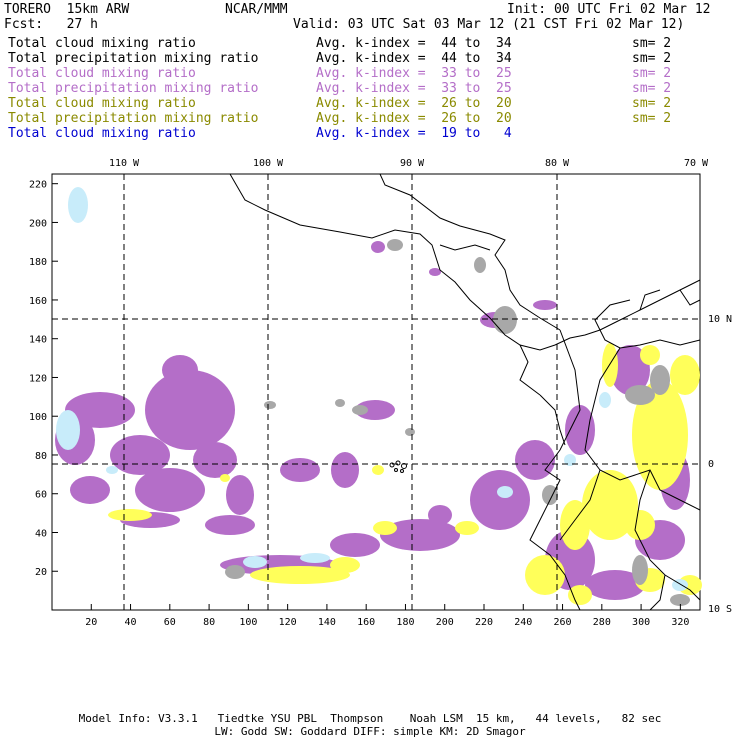 Image resolution: width=740 pixels, height=740 pixels. Describe the element at coordinates (680, 622) in the screenshot. I see `x-tick-label: 320` at that location.